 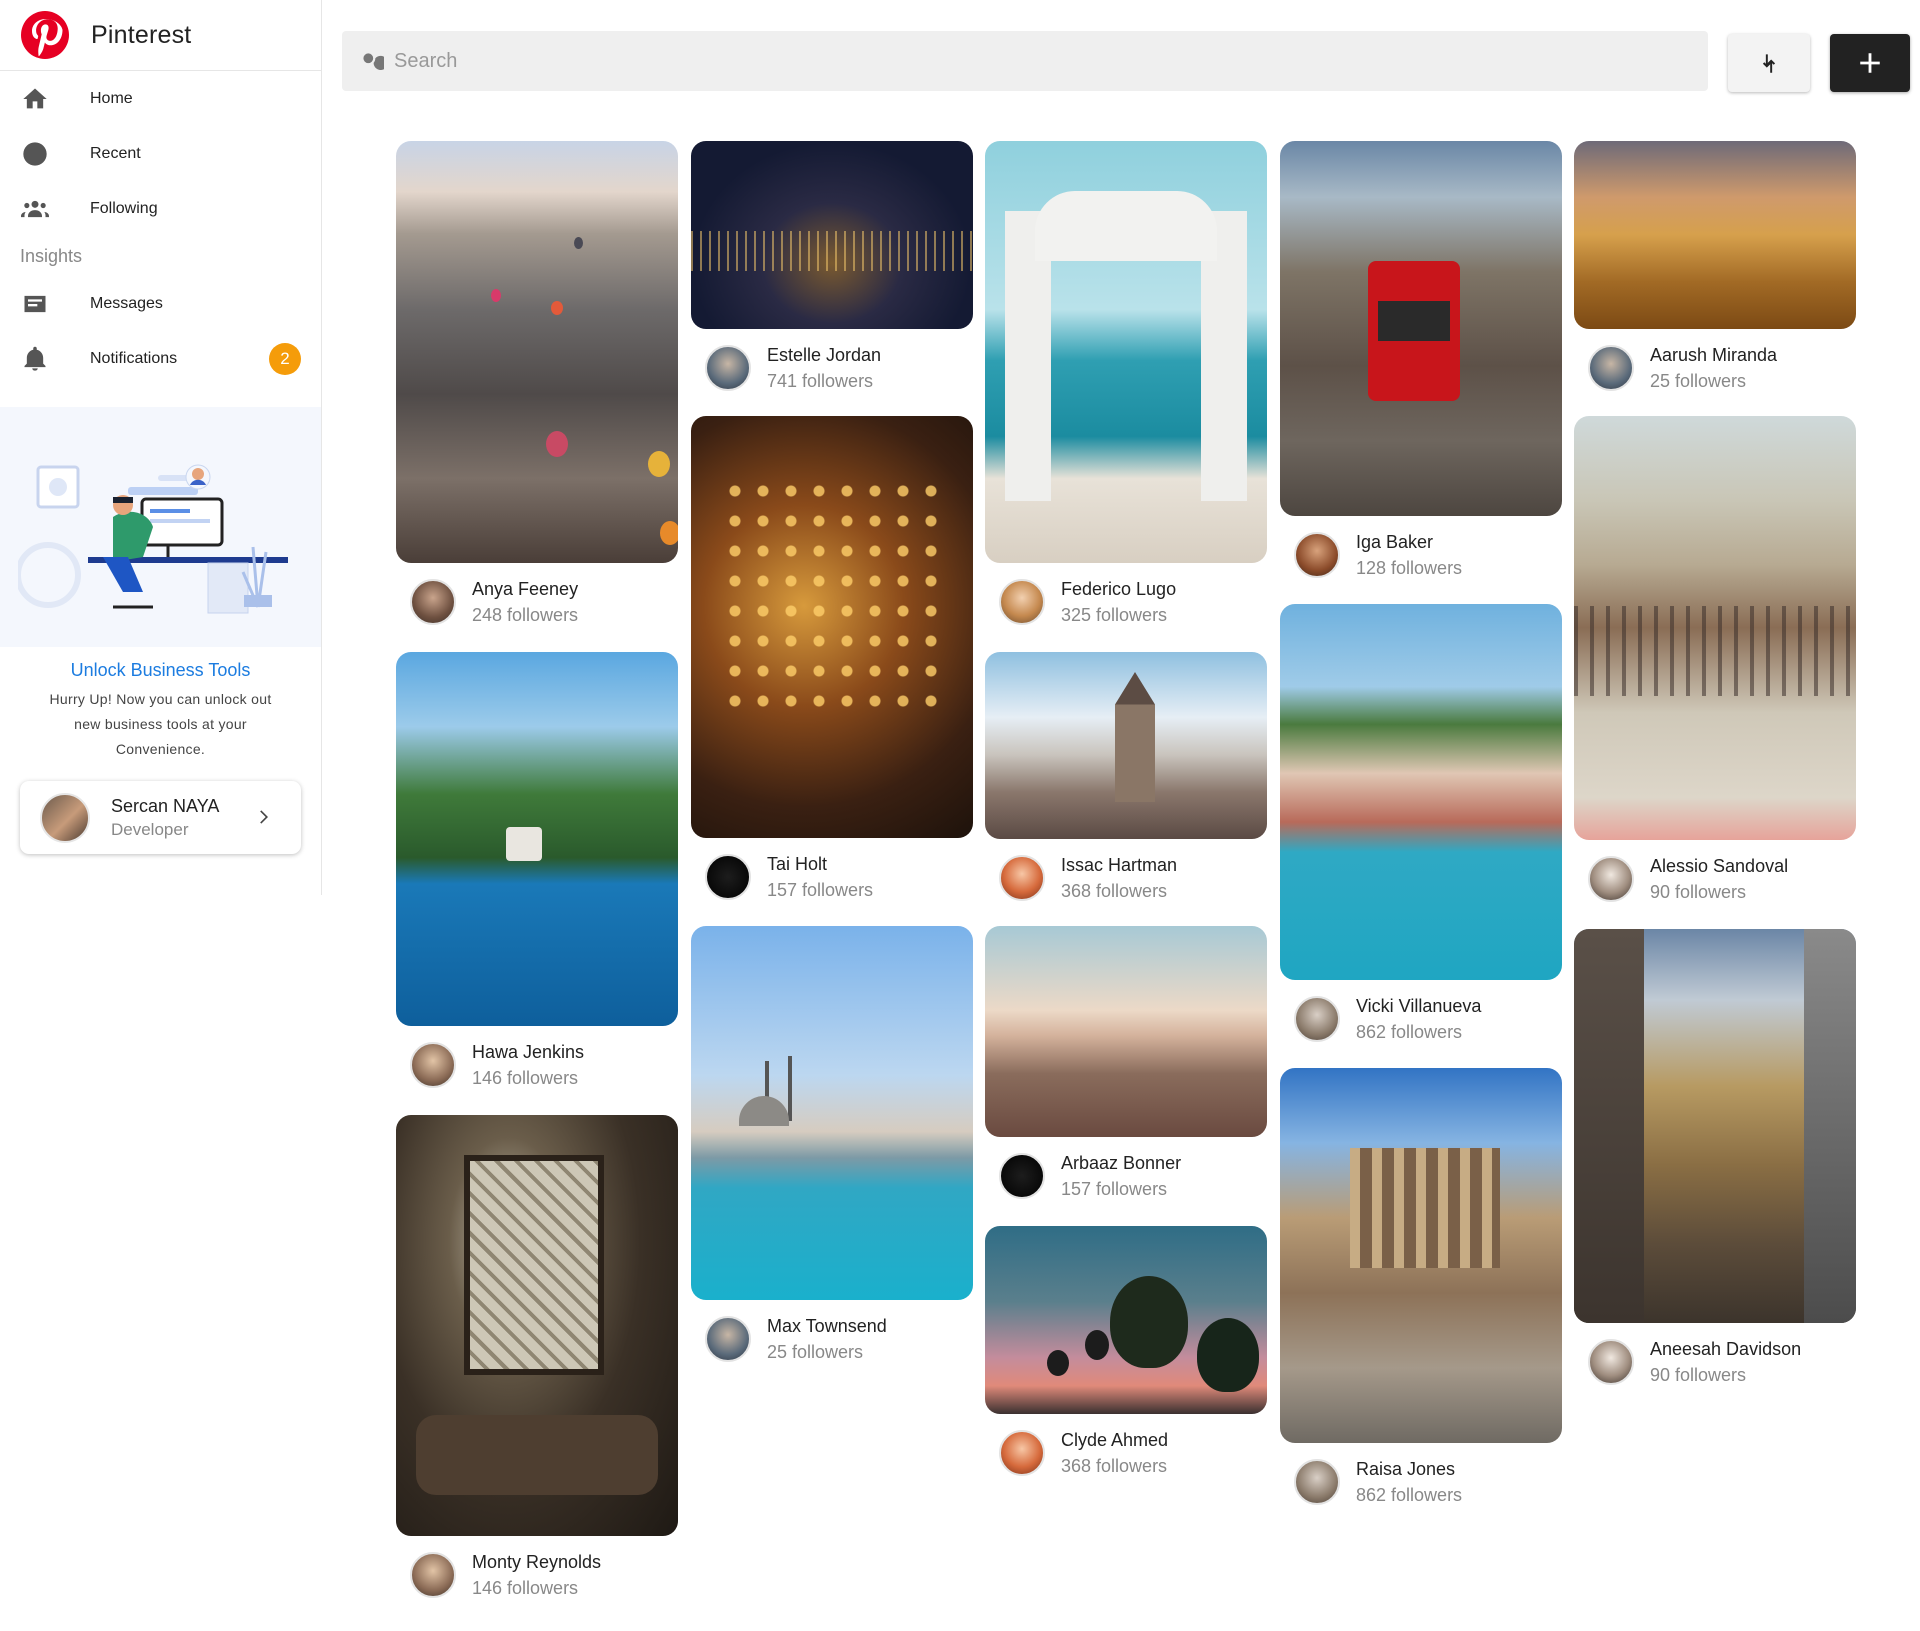 I want to click on pin-author: Alessio Sandoval 90 followers, so click(x=1715, y=879).